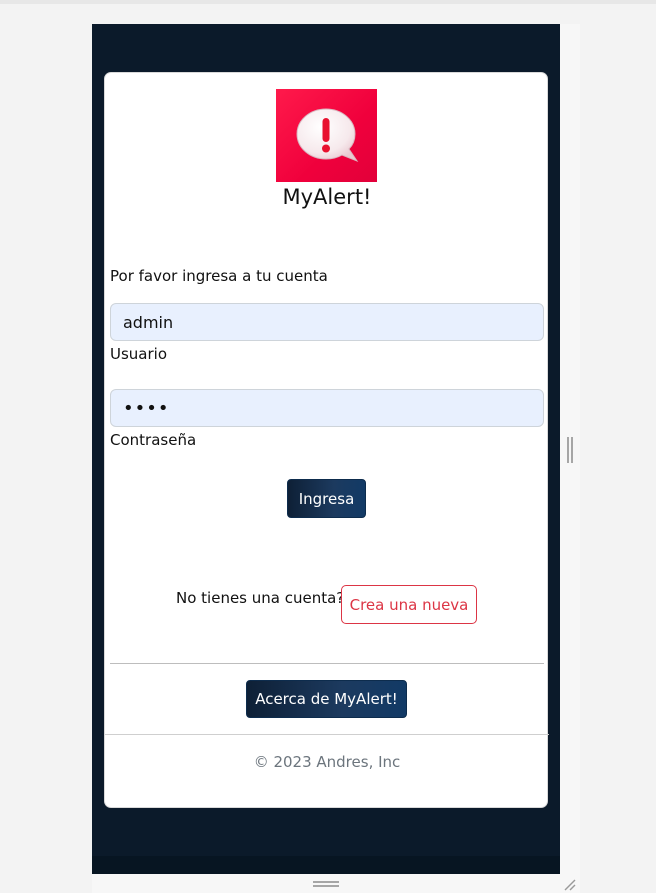  I want to click on footer-copyright: © 2023 Andres, Inc, so click(327, 762).